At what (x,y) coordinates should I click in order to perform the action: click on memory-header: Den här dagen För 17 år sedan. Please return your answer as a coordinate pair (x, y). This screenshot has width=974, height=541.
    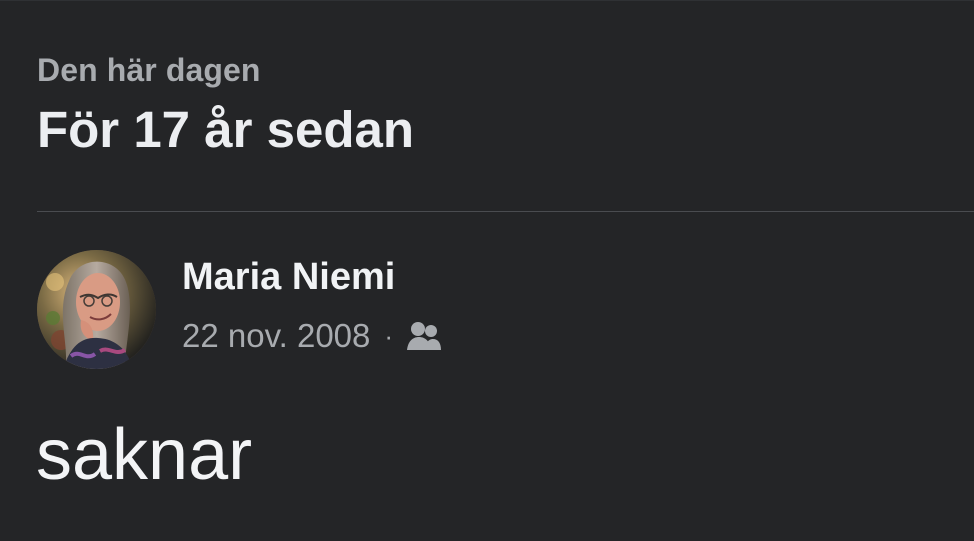
    Looking at the image, I should click on (225, 104).